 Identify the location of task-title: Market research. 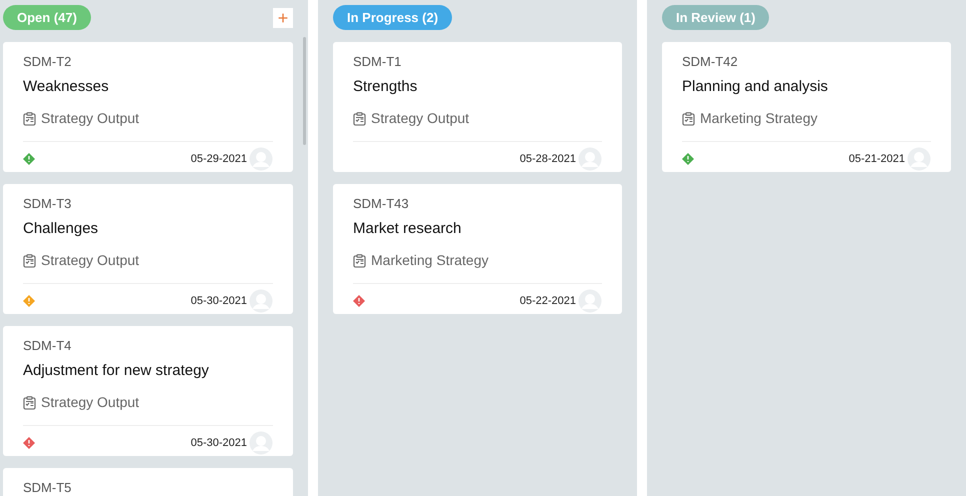
(407, 228).